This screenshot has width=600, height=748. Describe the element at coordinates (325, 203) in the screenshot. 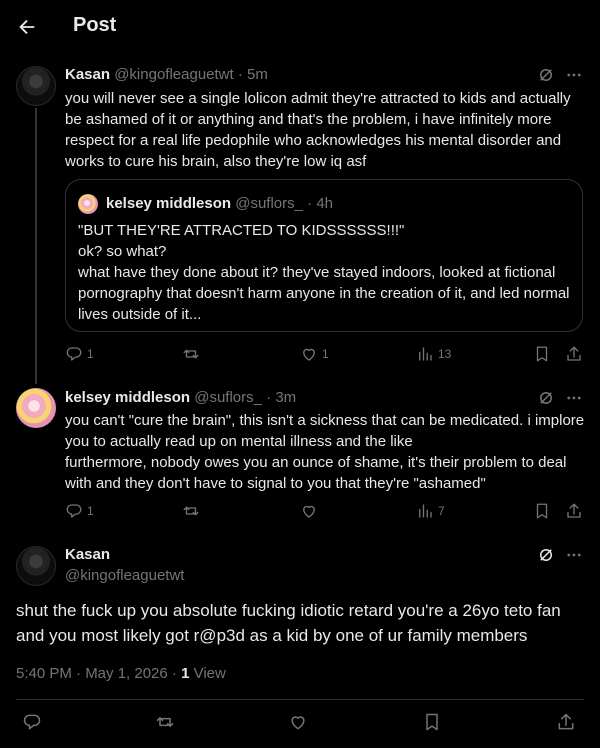

I see `post-time: 4h` at that location.